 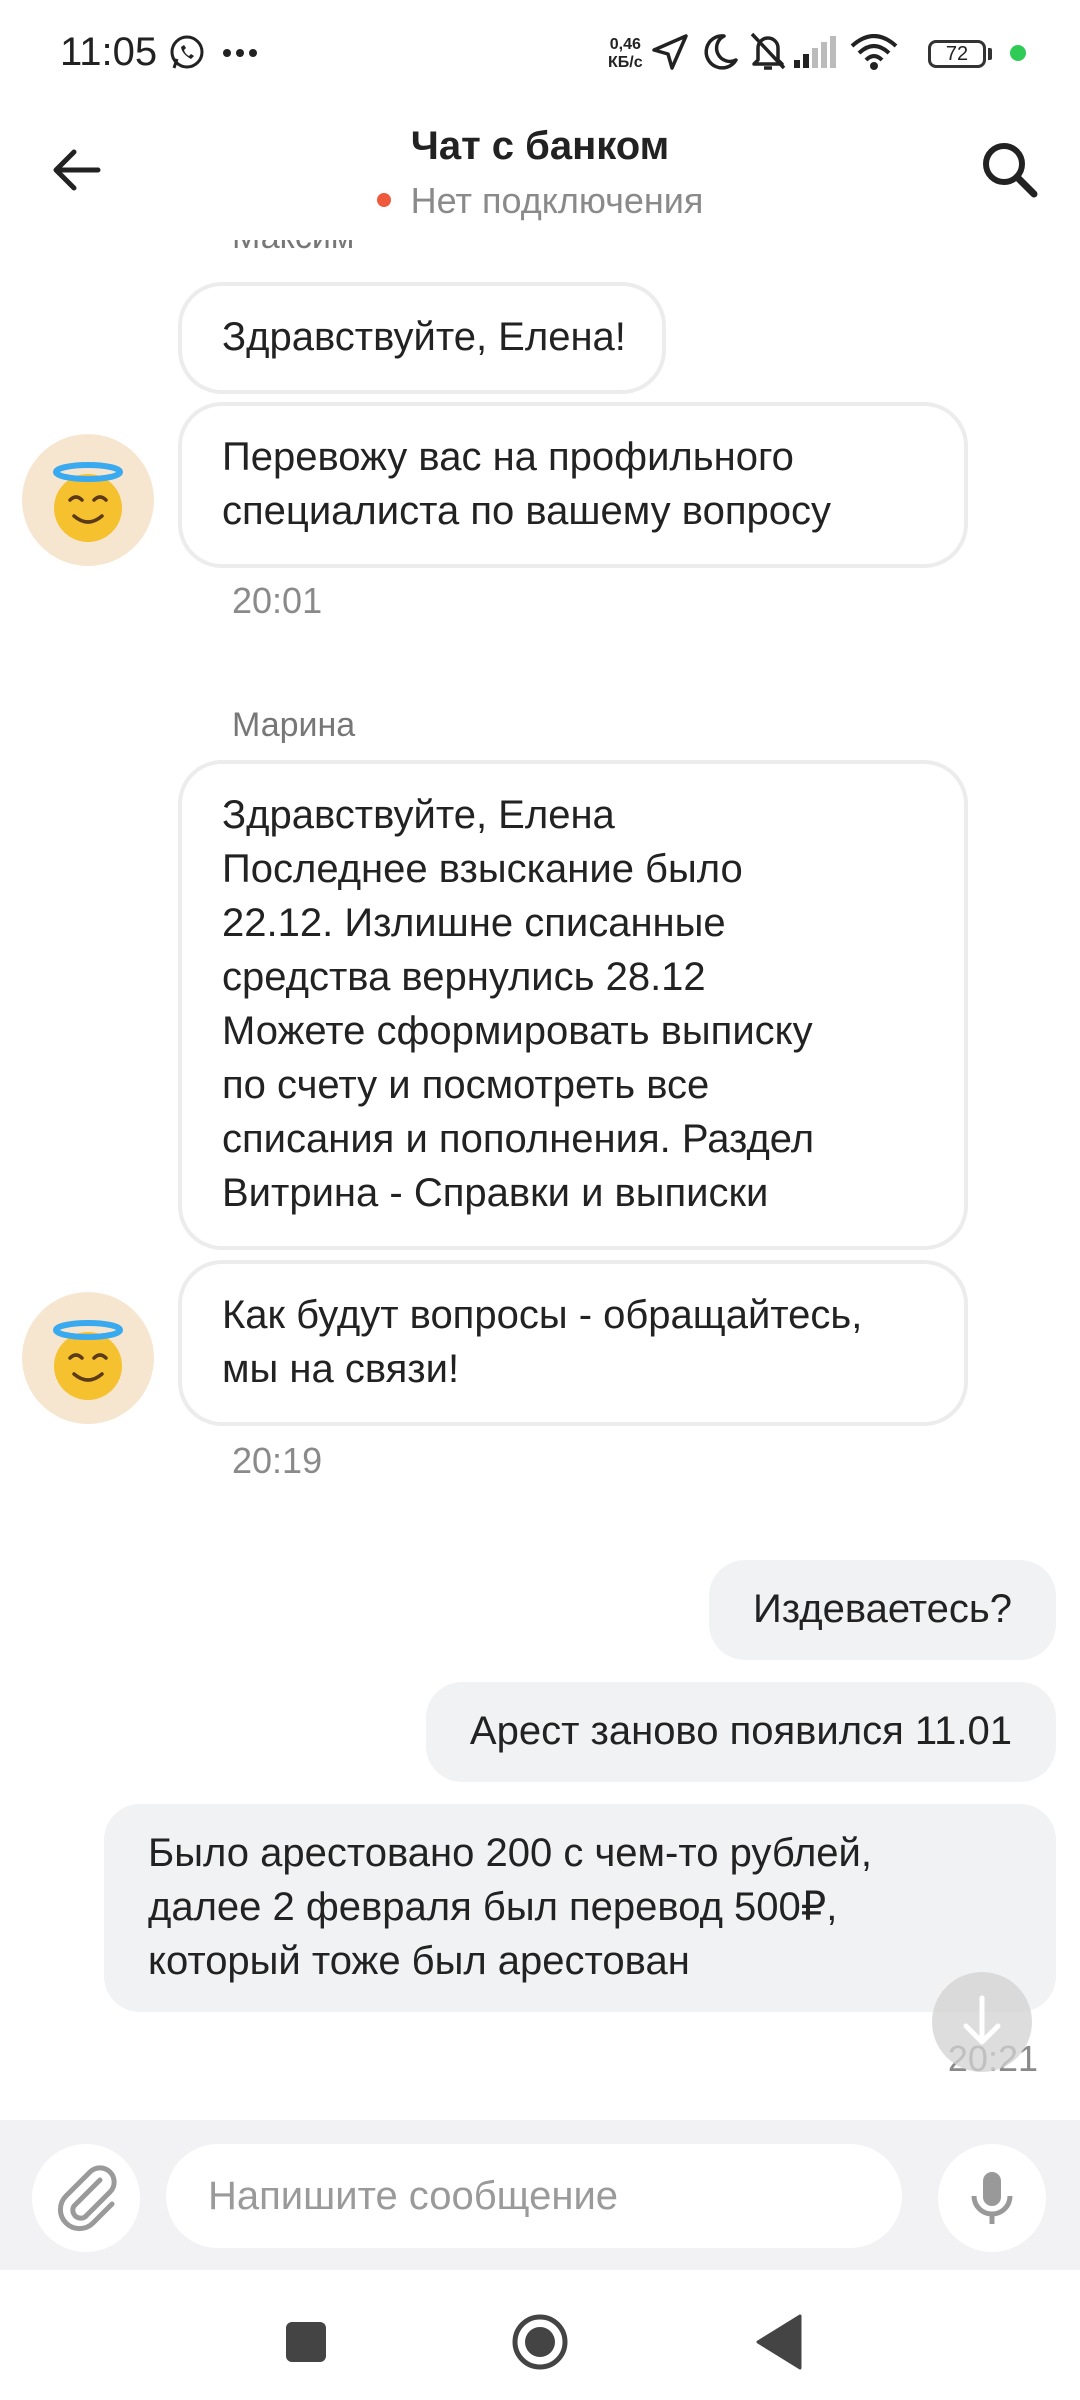 What do you see at coordinates (293, 248) in the screenshot?
I see `sender-name: Максим` at bounding box center [293, 248].